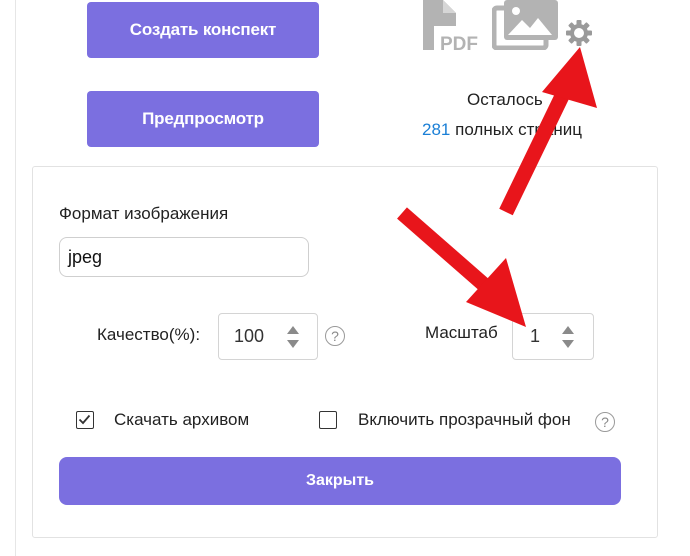 The height and width of the screenshot is (556, 690). Describe the element at coordinates (535, 336) in the screenshot. I see `scale-value: 1` at that location.